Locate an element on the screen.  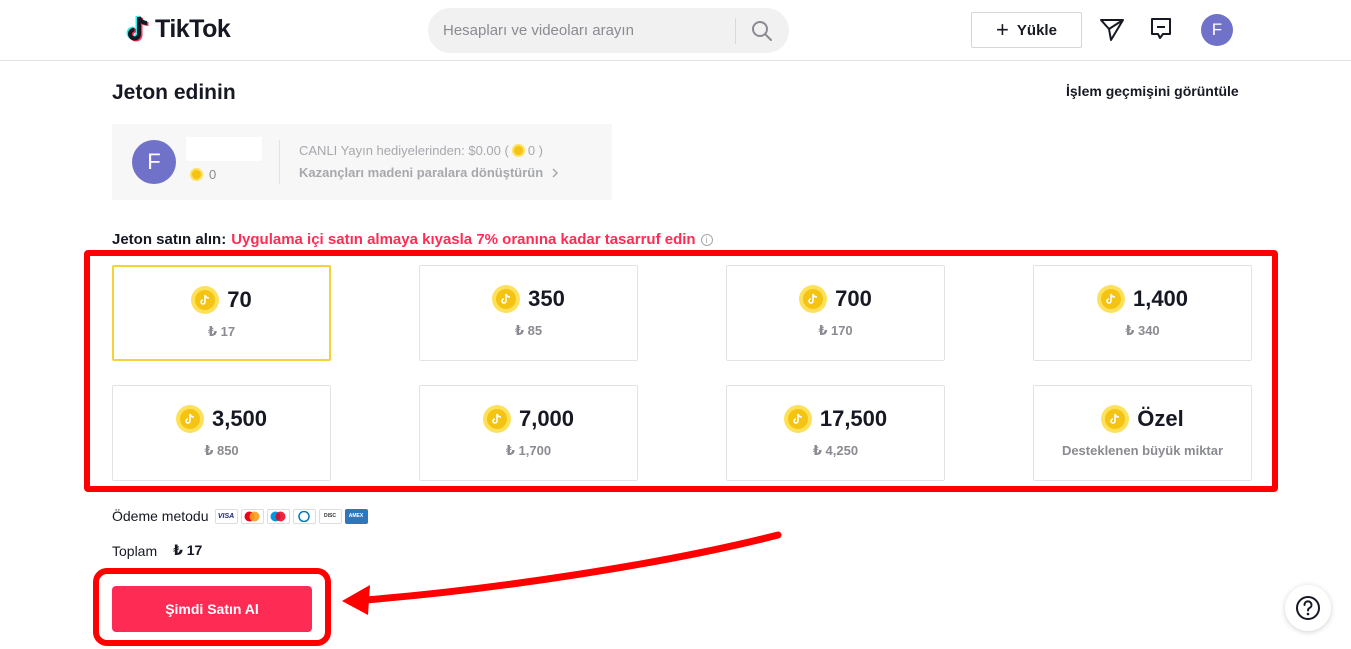
diners-icon is located at coordinates (304, 516).